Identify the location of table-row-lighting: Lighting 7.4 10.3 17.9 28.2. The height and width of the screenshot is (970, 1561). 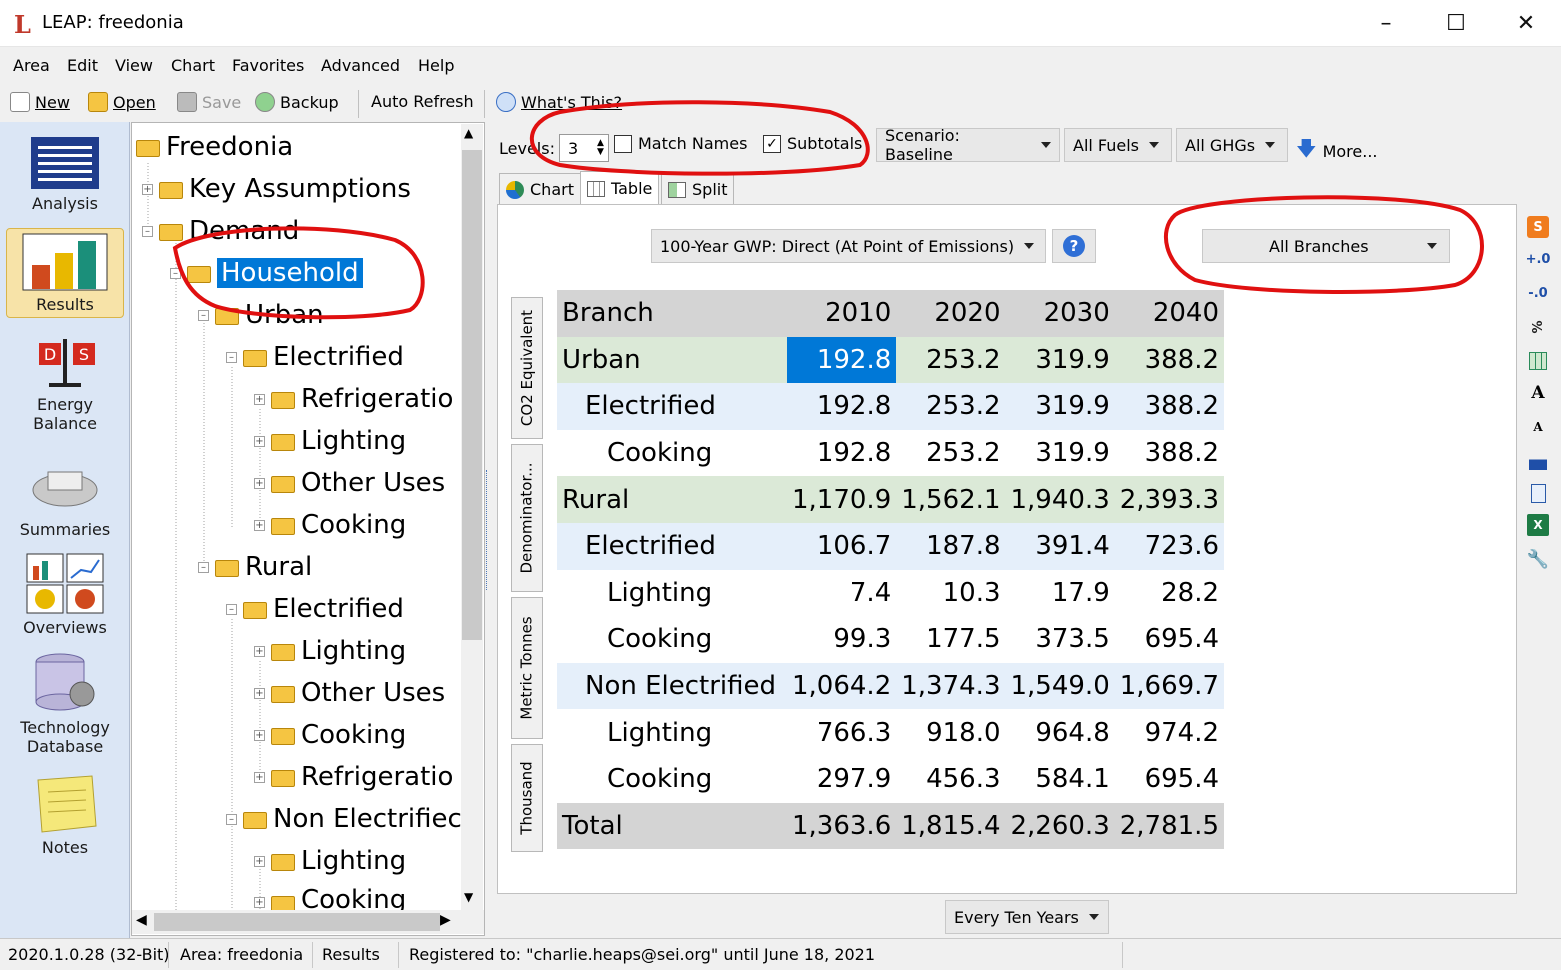
(890, 593).